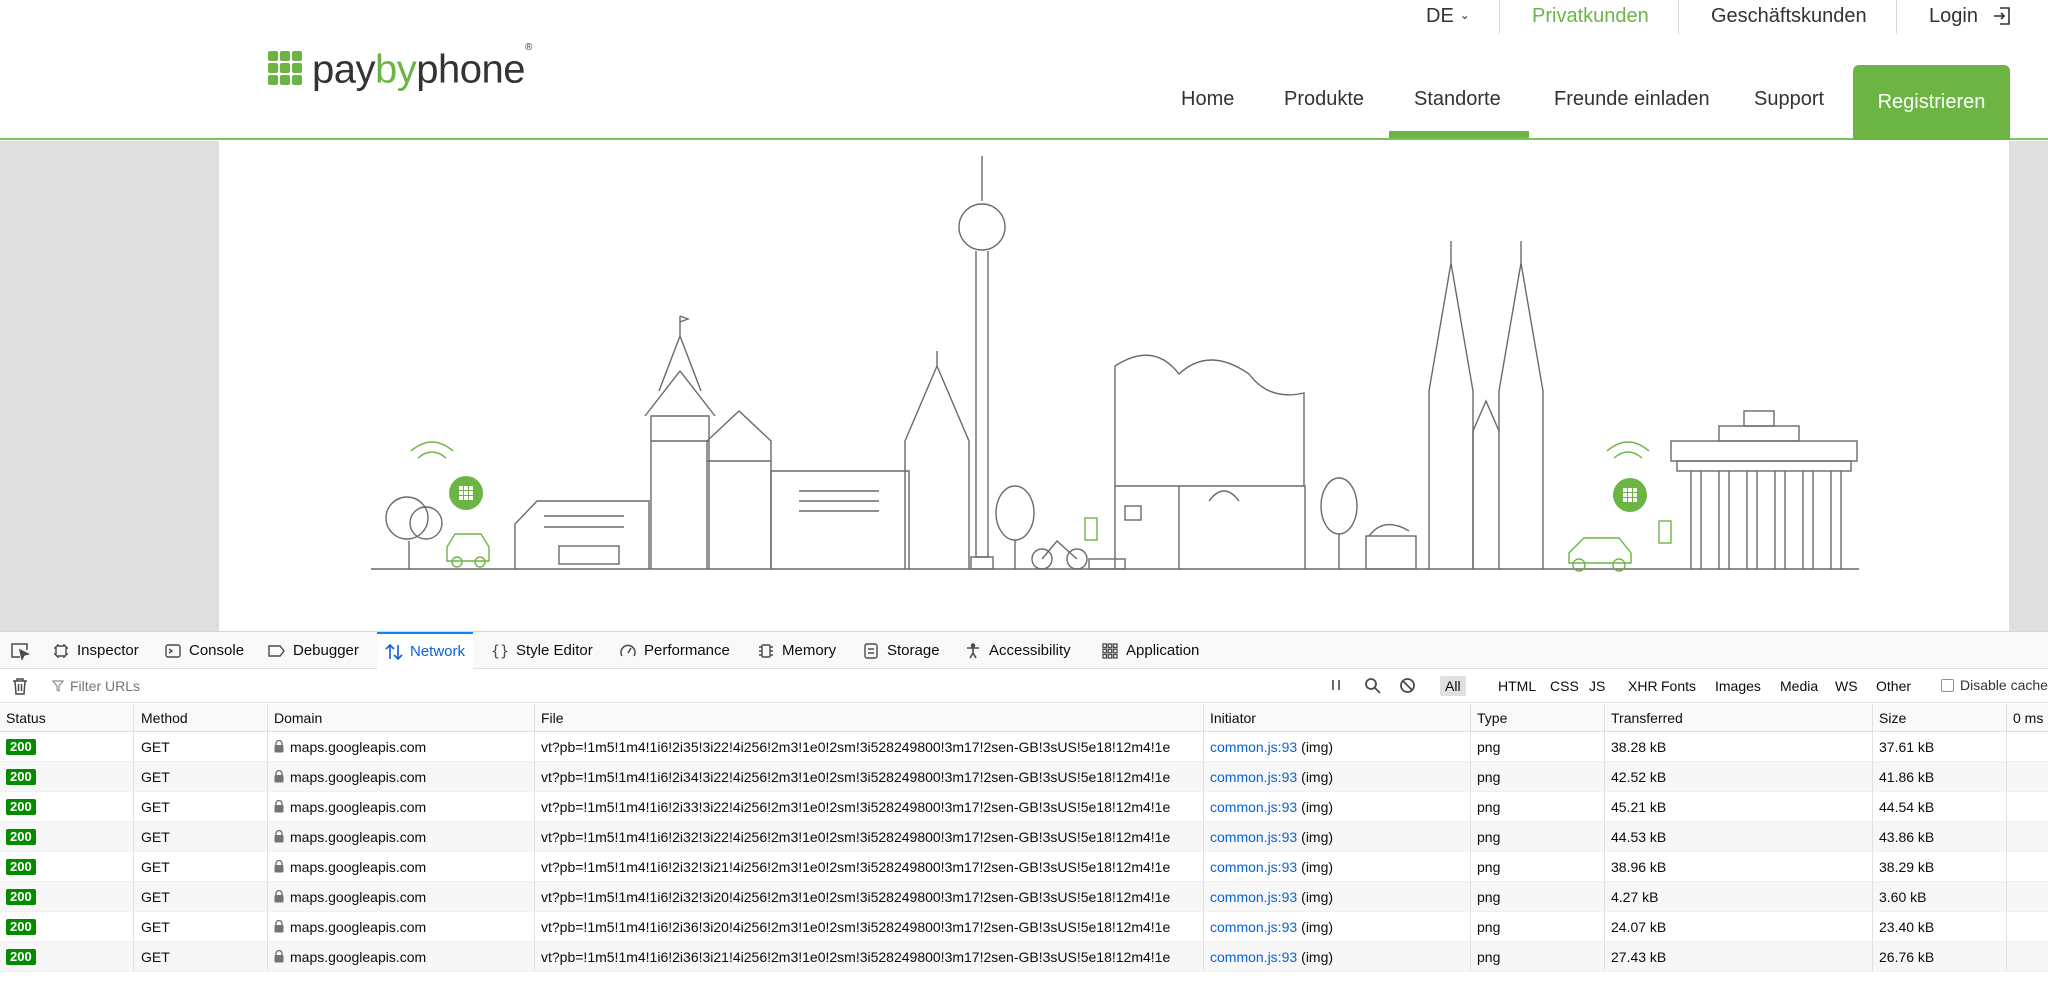  What do you see at coordinates (2001, 16) in the screenshot?
I see `login-icon` at bounding box center [2001, 16].